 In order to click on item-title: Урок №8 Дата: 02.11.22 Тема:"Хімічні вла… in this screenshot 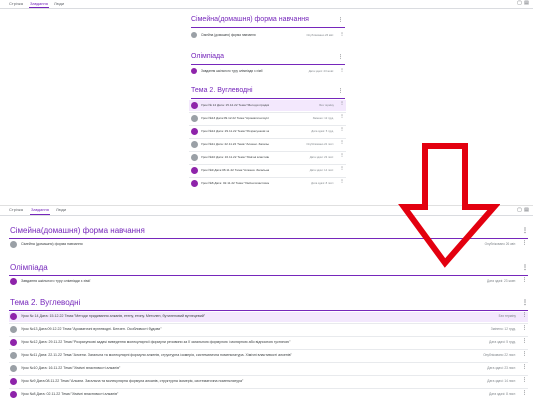, I will do `click(70, 394)`.